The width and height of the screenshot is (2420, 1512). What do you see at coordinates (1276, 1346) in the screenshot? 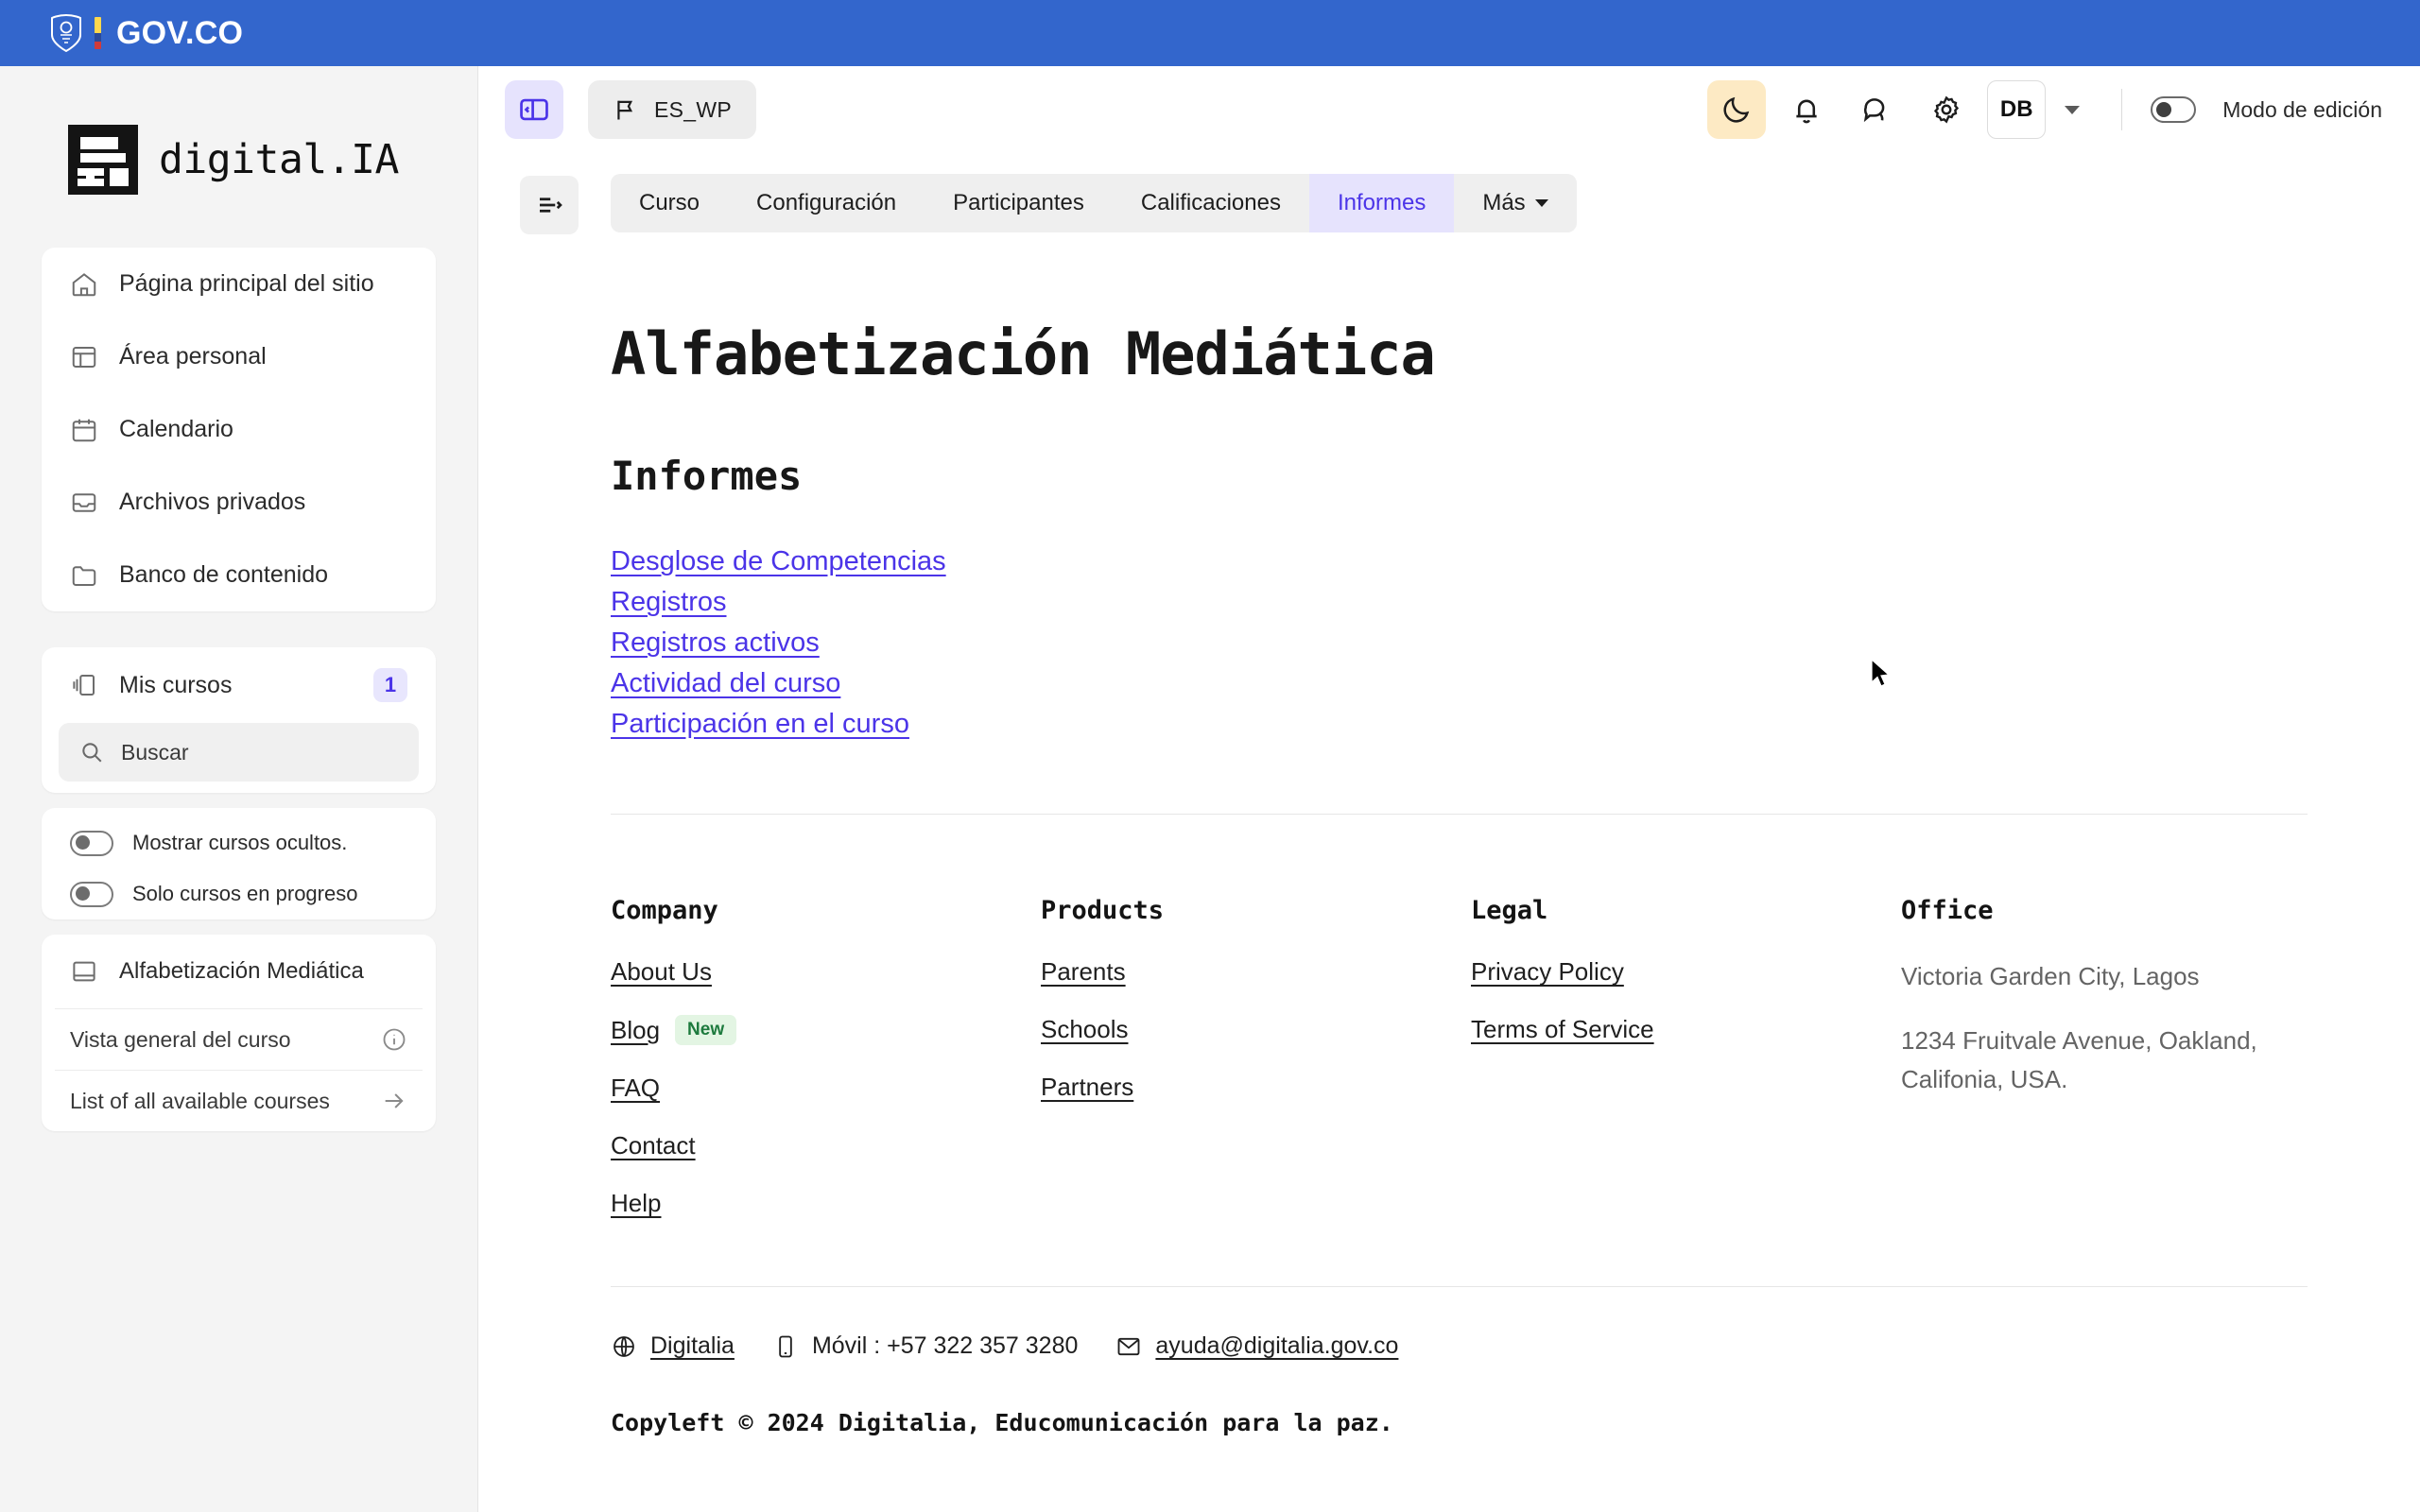
I see `footer-email-link: ayuda@digitalia.gov.co` at bounding box center [1276, 1346].